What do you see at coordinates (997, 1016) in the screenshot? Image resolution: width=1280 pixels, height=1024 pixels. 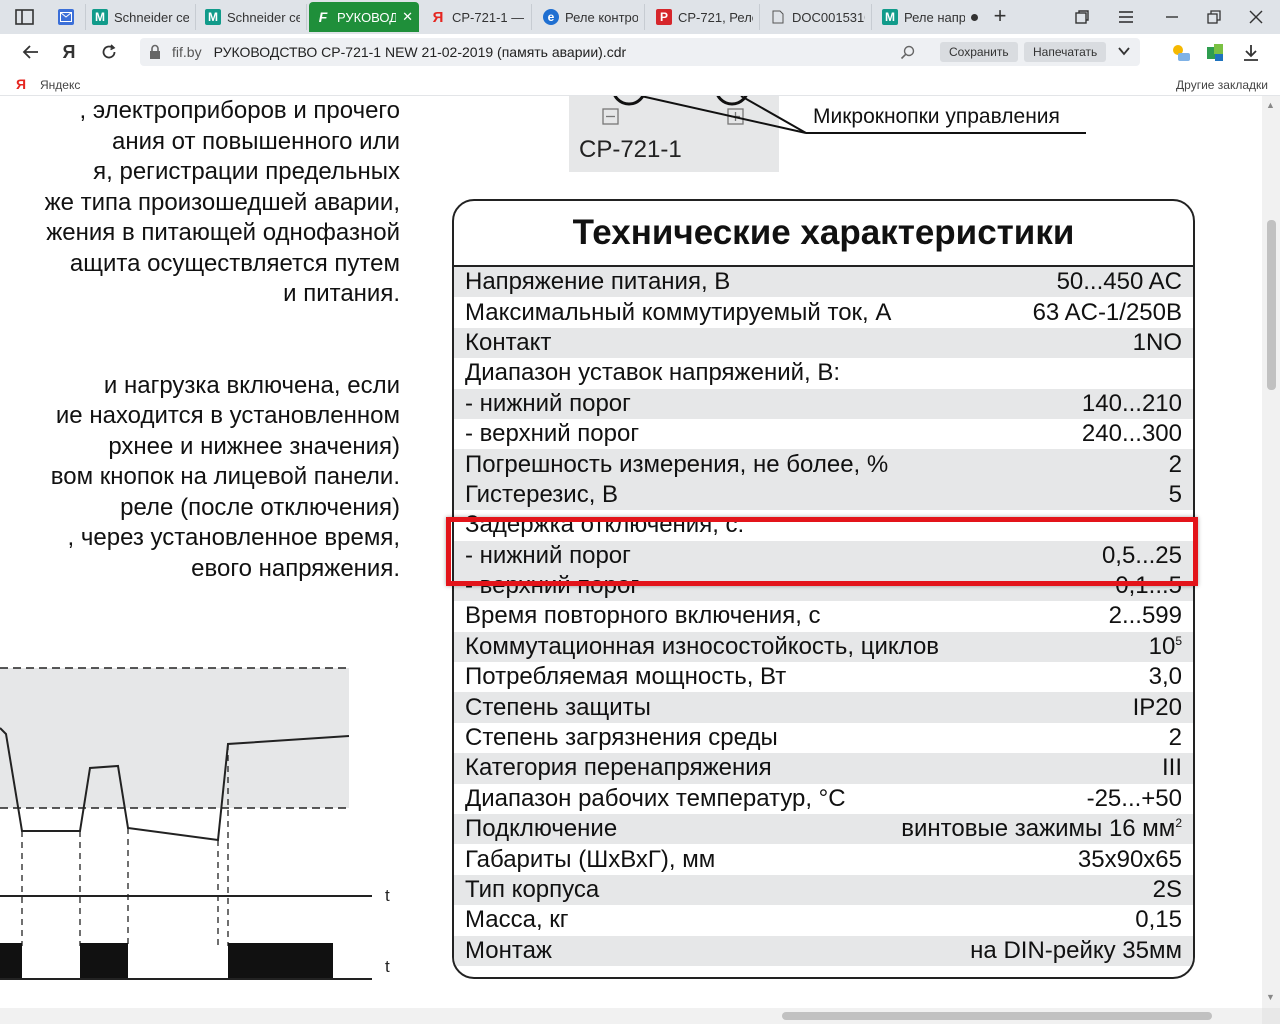 I see `horizontal-scroll-thumb` at bounding box center [997, 1016].